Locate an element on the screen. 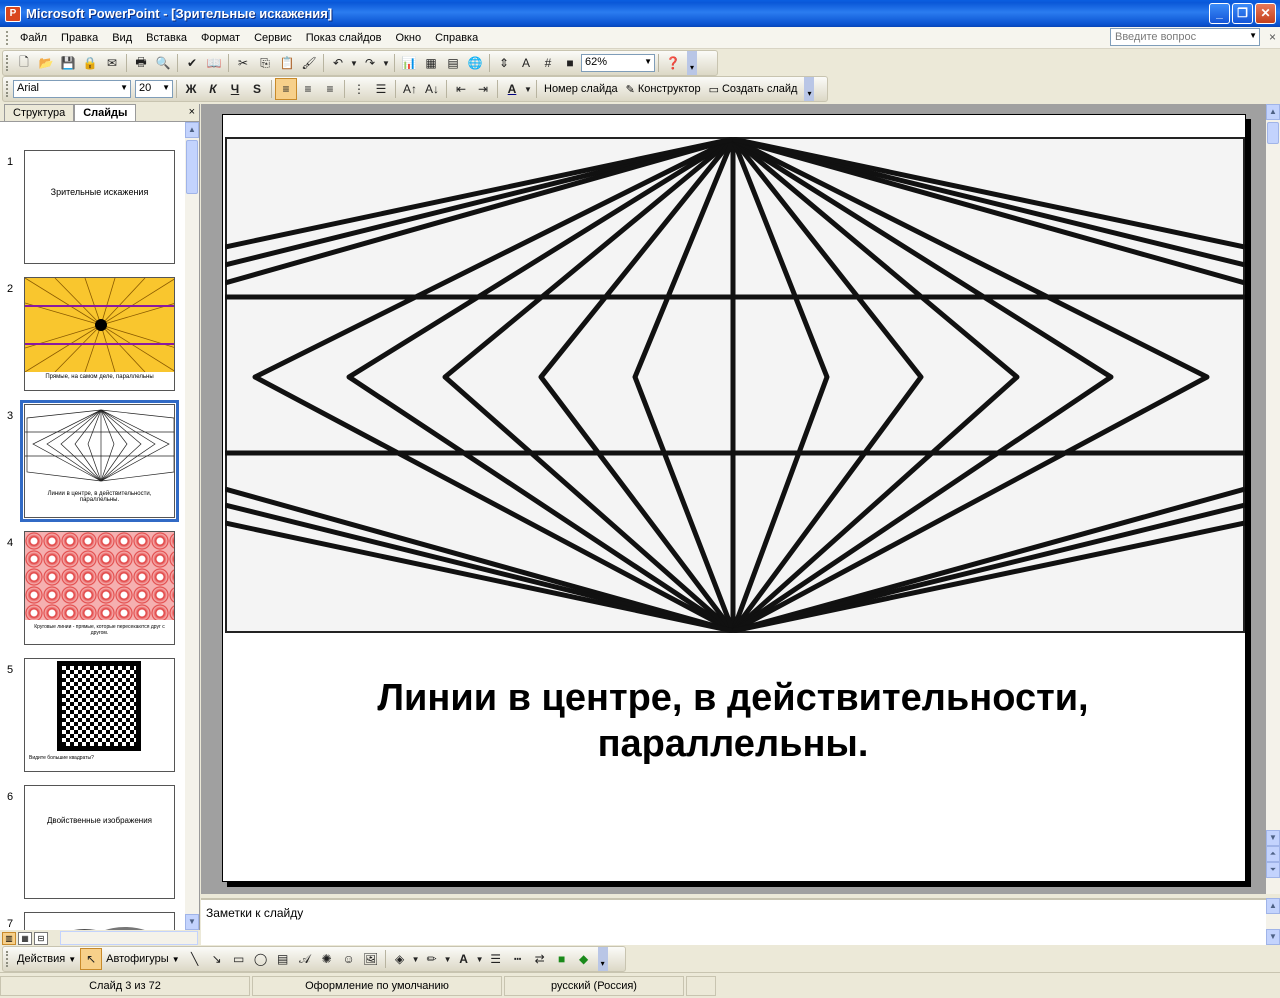 The width and height of the screenshot is (1280, 998). line-icon: ╲ is located at coordinates (195, 959).